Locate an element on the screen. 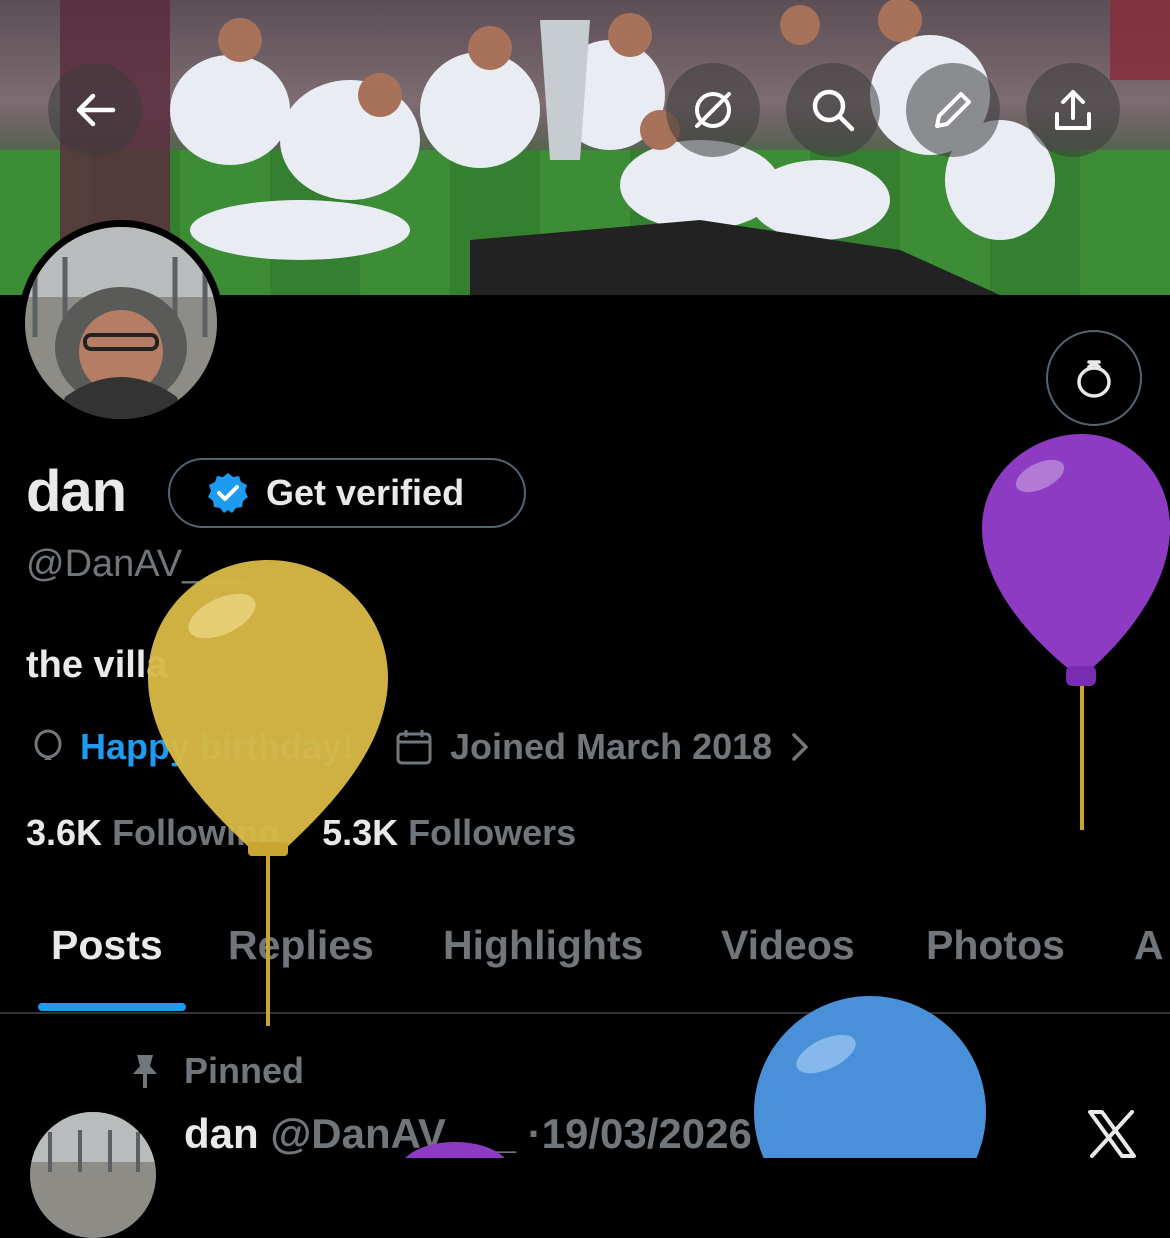 The height and width of the screenshot is (1238, 1170). grok-icon is located at coordinates (713, 110).